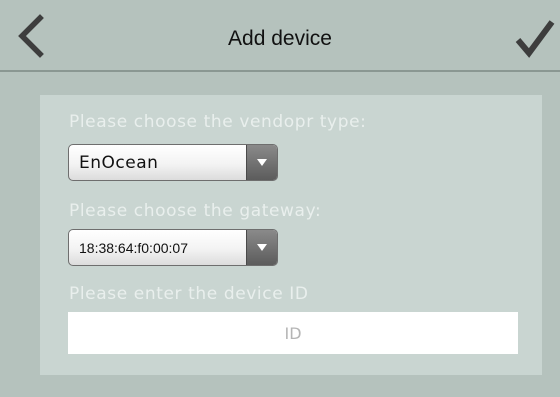 Image resolution: width=560 pixels, height=397 pixels. I want to click on vendor-type-label: Please choose the vendopr type:, so click(218, 122).